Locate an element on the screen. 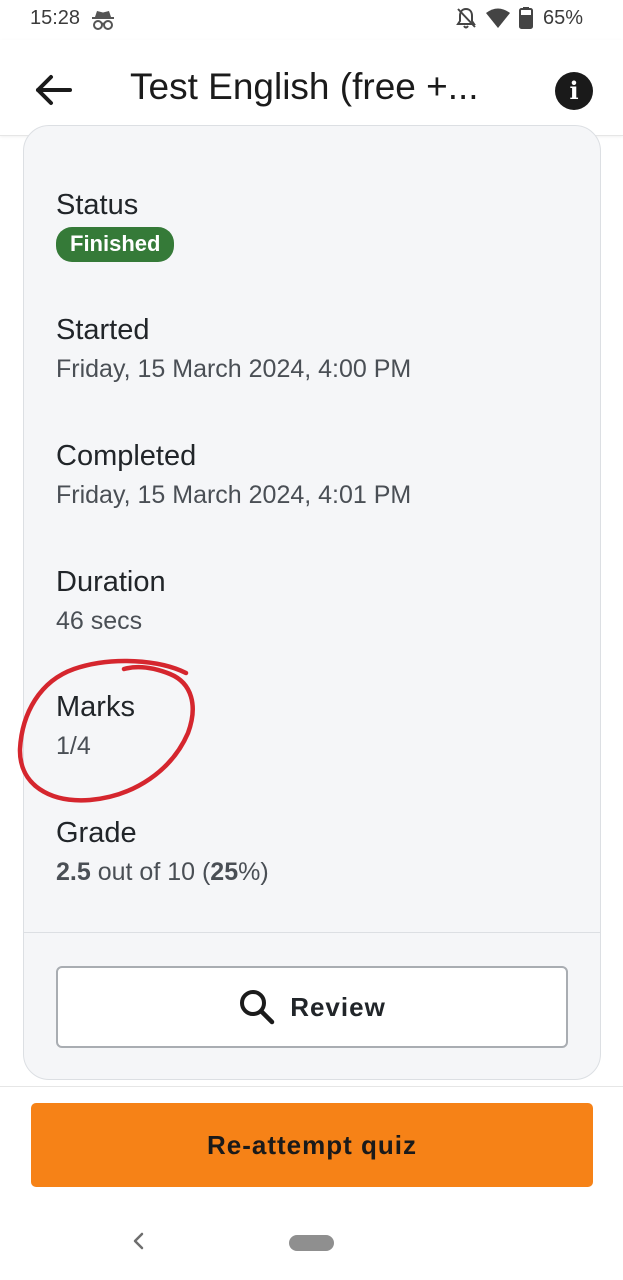 This screenshot has height=1280, width=623. reattempt-quiz-label: Re-attempt quiz is located at coordinates (312, 1144).